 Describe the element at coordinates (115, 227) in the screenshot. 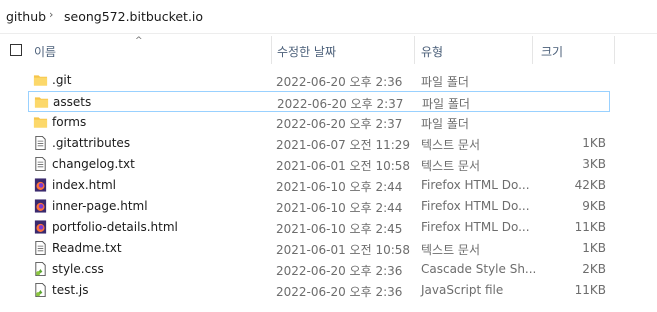

I see `file-name: portfolio-details.html` at that location.